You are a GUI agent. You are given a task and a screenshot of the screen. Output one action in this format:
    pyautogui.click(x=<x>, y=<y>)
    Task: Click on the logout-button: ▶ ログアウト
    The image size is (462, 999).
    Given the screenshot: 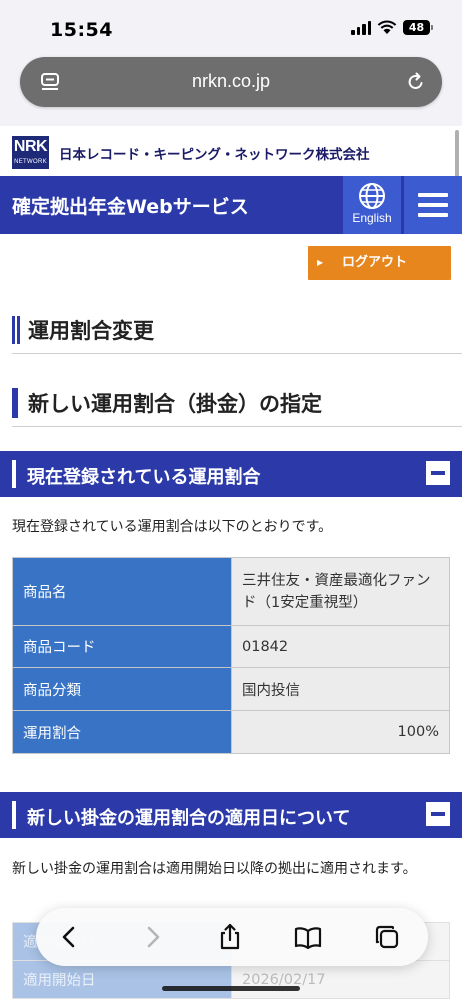 What is the action you would take?
    pyautogui.click(x=379, y=263)
    